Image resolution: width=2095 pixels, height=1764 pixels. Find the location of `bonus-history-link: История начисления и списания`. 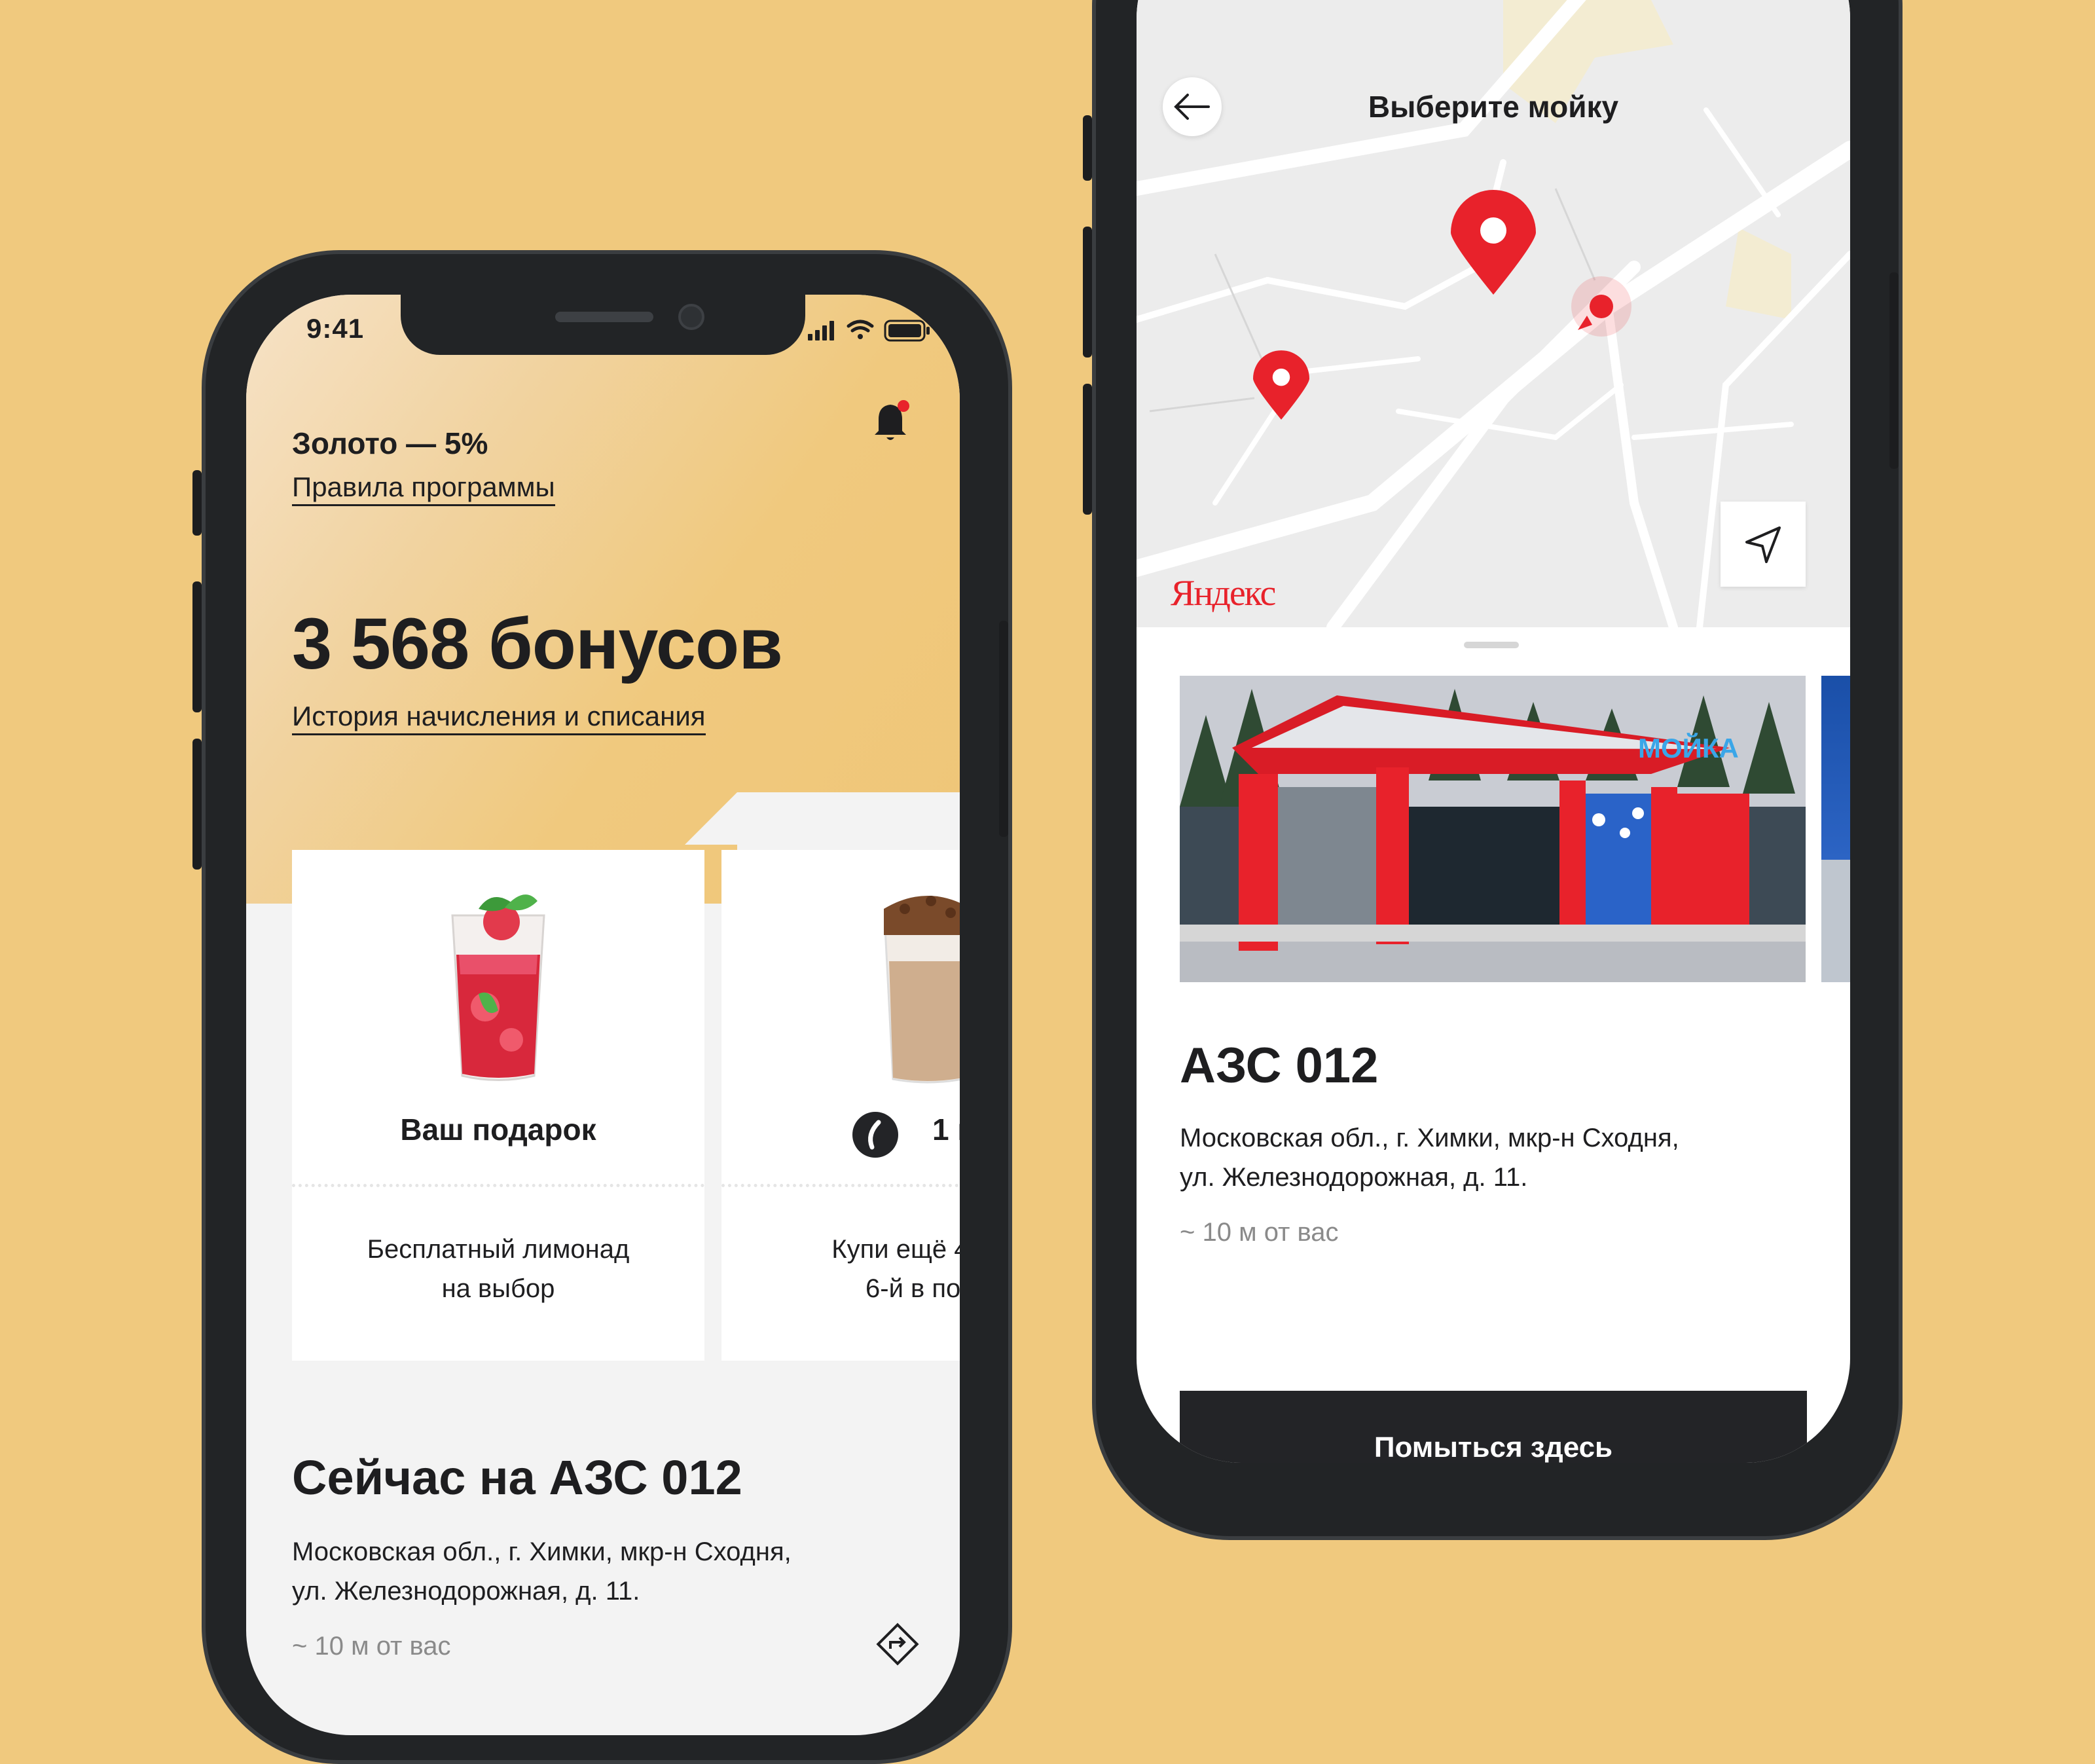

bonus-history-link: История начисления и списания is located at coordinates (499, 718).